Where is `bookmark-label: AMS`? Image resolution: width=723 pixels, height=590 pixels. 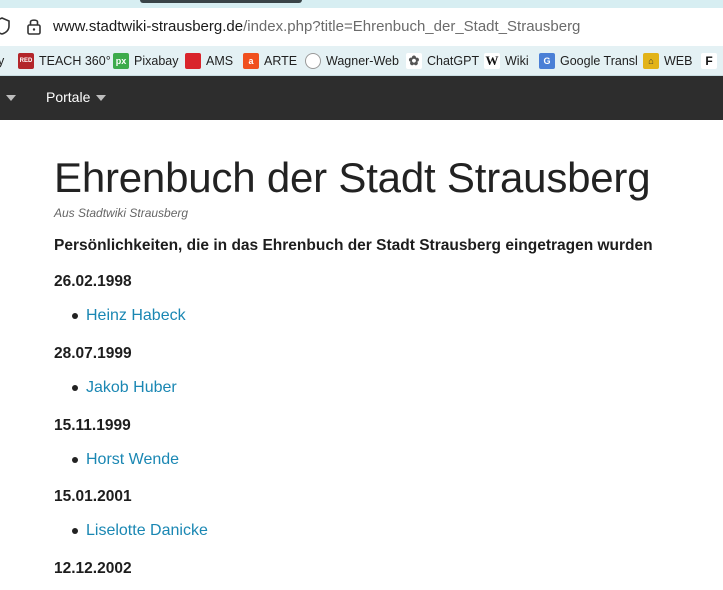 bookmark-label: AMS is located at coordinates (220, 61).